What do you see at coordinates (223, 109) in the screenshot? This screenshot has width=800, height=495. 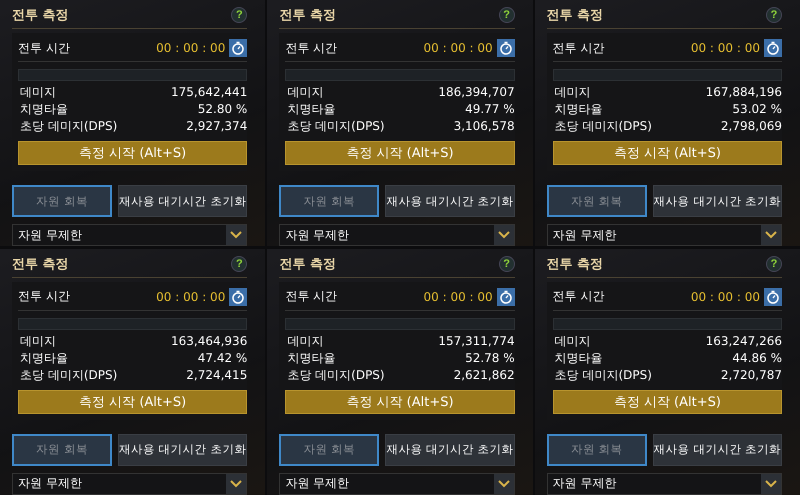 I see `stat-value: 52.80 %` at bounding box center [223, 109].